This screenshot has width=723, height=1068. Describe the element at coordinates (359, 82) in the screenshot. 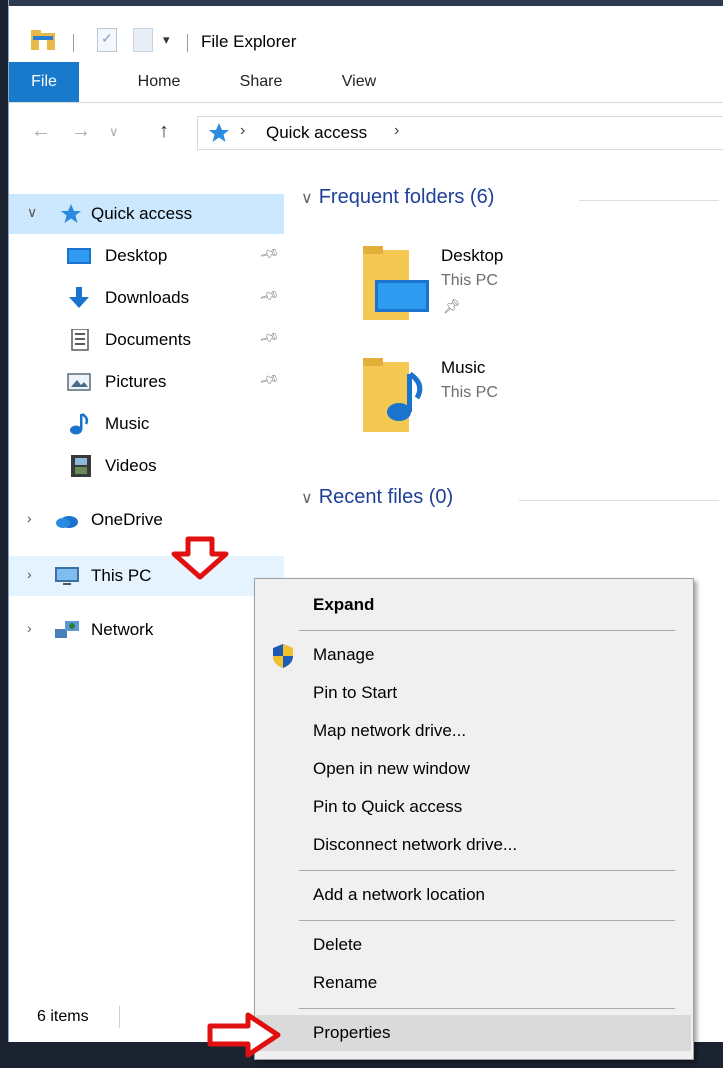

I see `tab-view: View` at that location.